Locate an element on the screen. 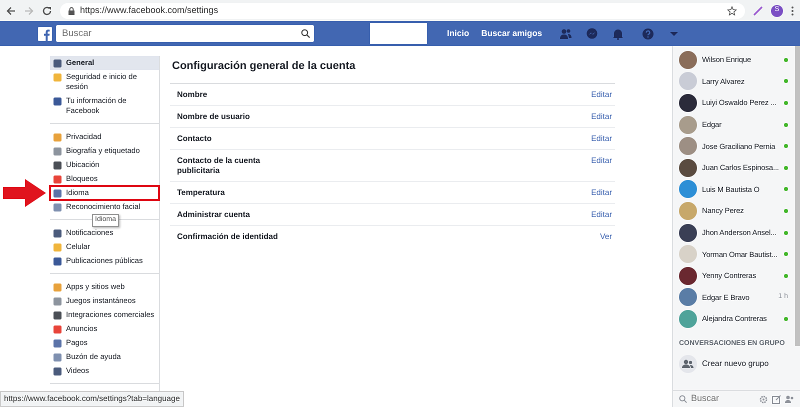  setting-label: Temperatura is located at coordinates (201, 193).